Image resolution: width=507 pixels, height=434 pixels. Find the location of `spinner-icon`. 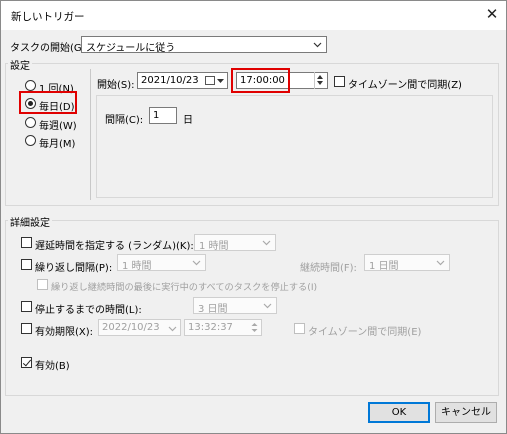

spinner-icon is located at coordinates (254, 327).